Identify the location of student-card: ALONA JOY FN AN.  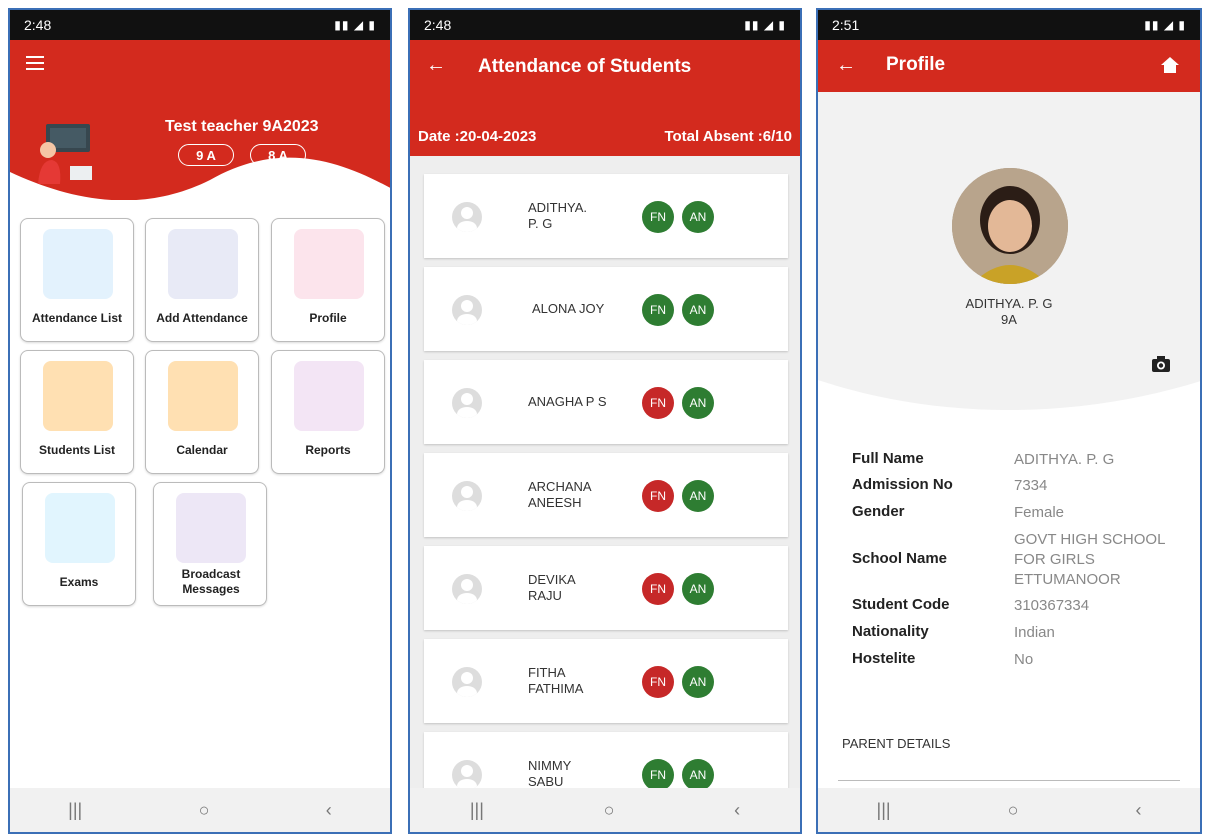
(606, 309).